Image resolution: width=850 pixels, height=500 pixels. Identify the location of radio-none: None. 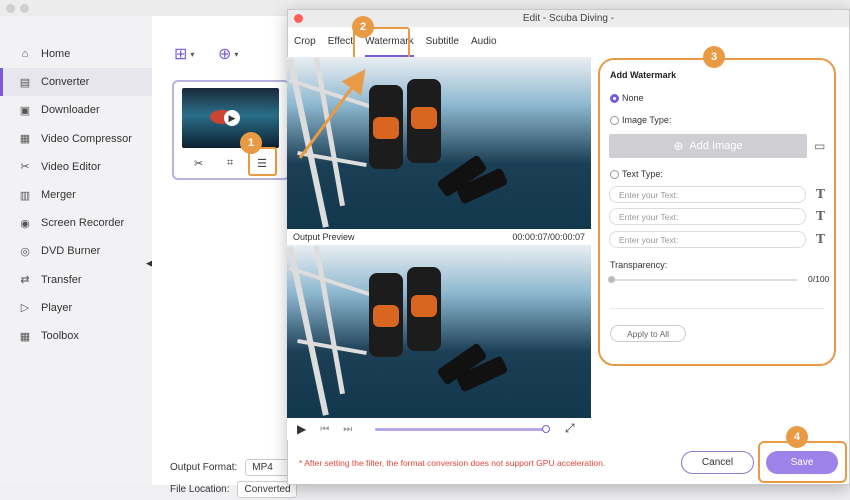
(627, 98).